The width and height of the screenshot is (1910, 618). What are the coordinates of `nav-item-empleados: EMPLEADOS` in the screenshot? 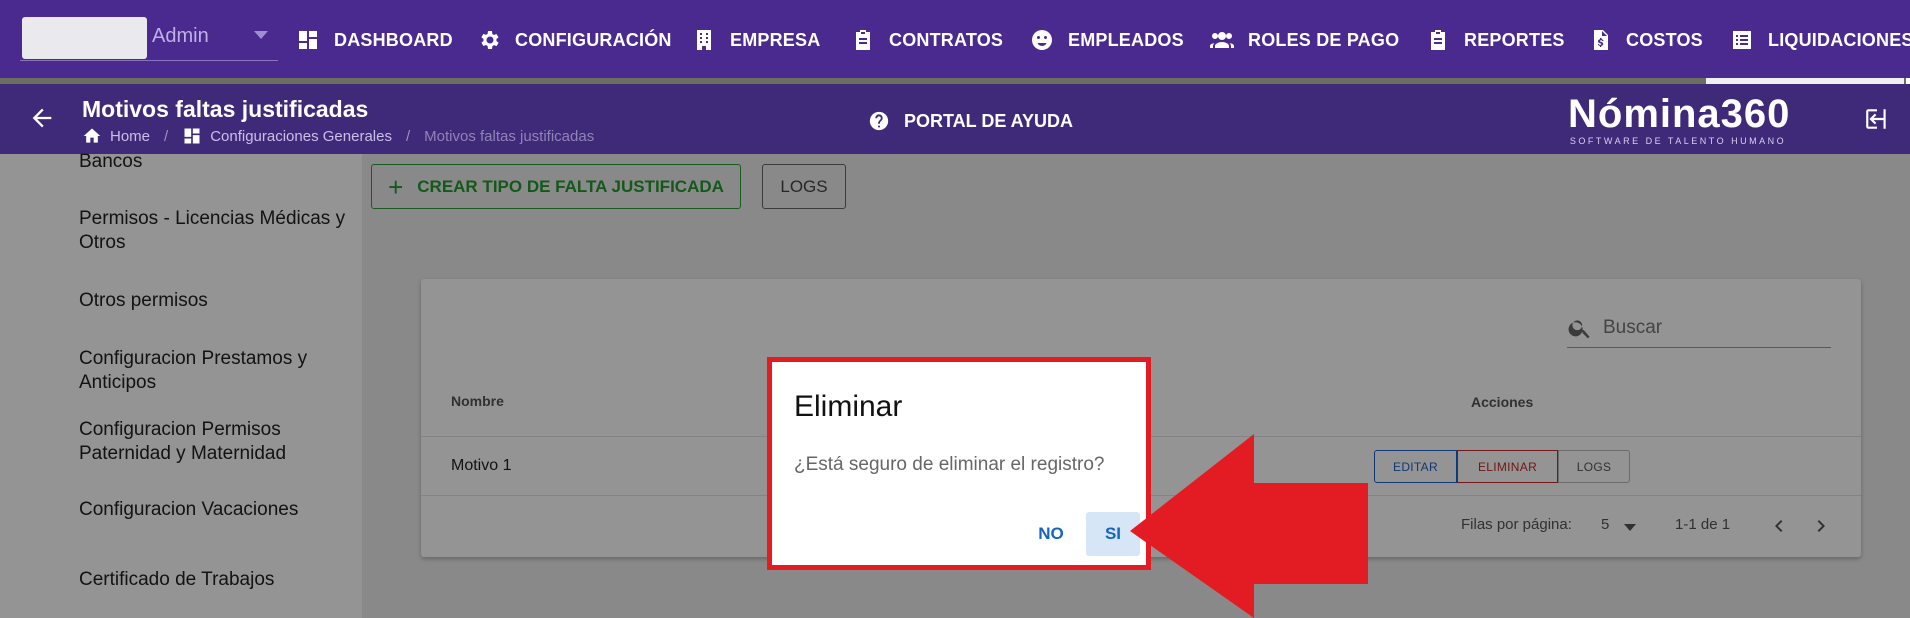 It's located at (1107, 40).